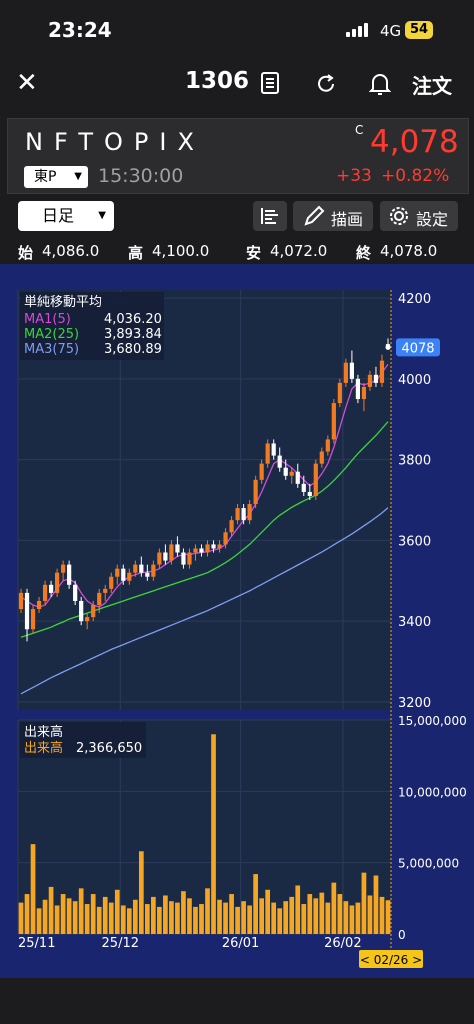 The height and width of the screenshot is (1024, 474). I want to click on ma1-legend-value: 4,036.20, so click(133, 319).